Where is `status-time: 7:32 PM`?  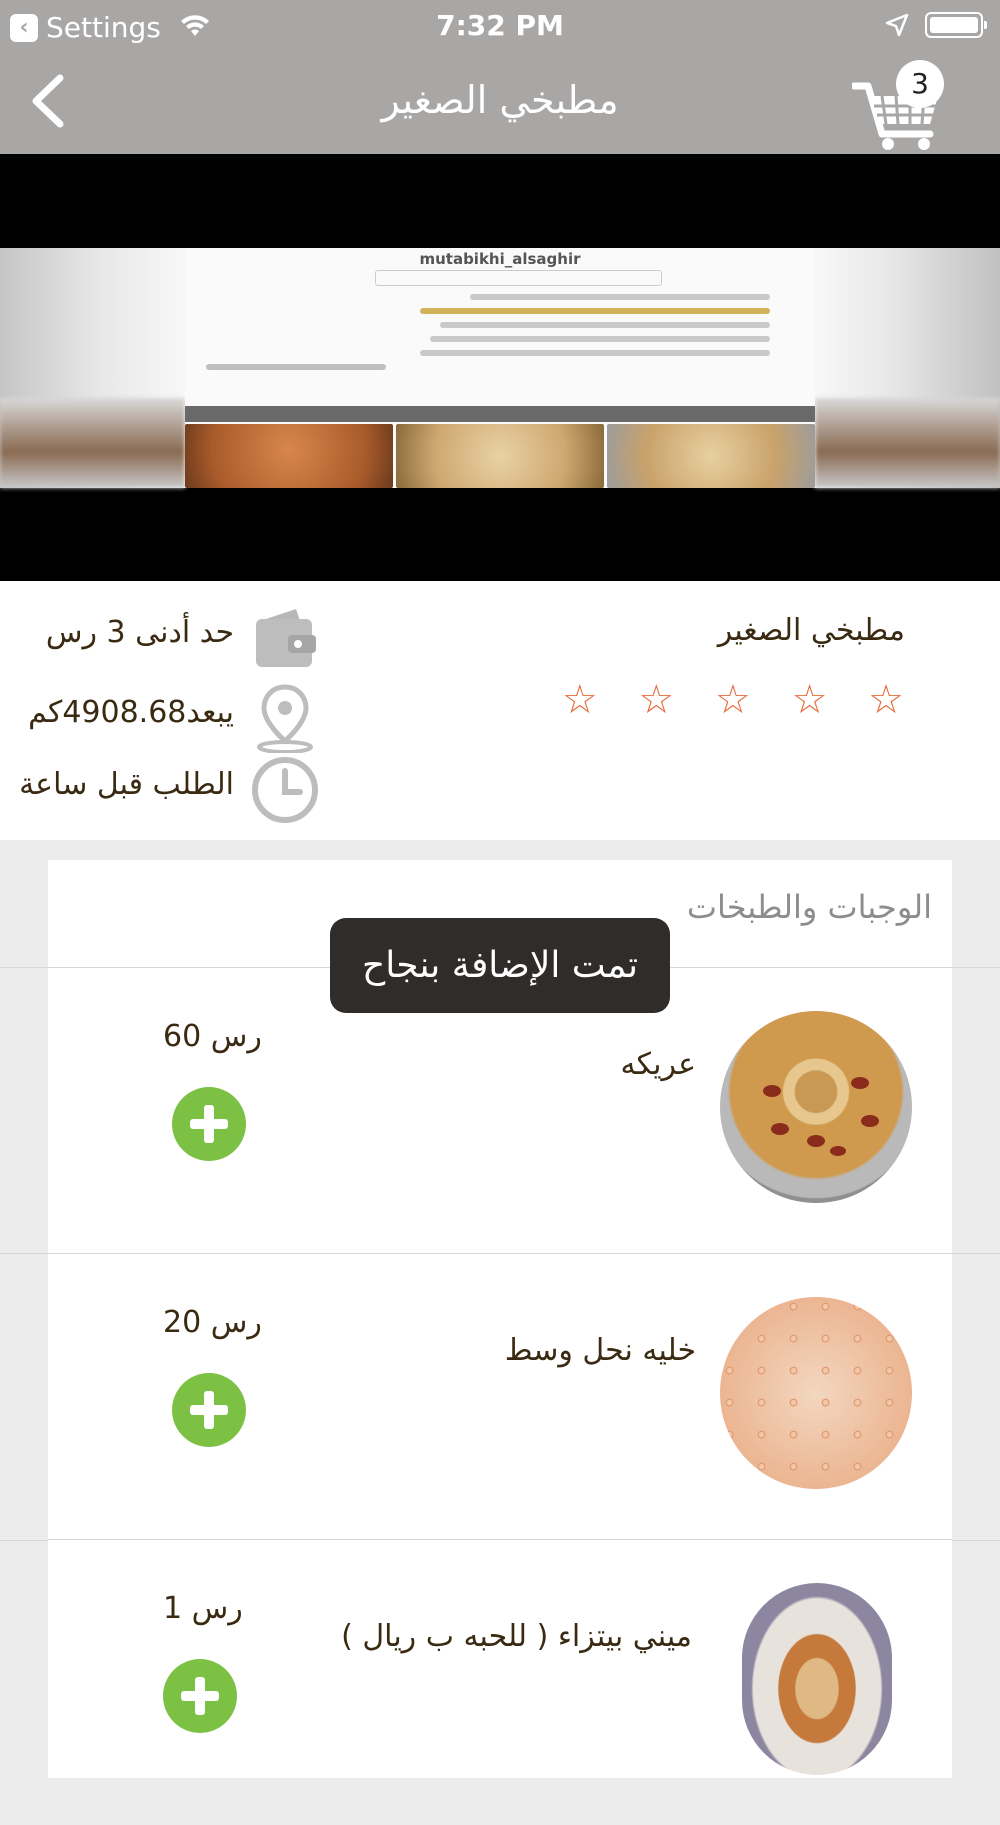
status-time: 7:32 PM is located at coordinates (500, 25).